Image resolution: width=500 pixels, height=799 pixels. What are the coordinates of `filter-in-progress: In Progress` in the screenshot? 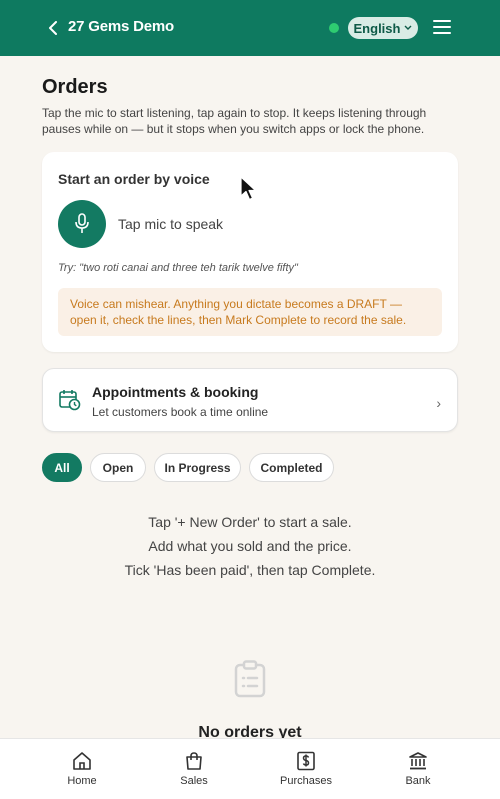 It's located at (197, 467).